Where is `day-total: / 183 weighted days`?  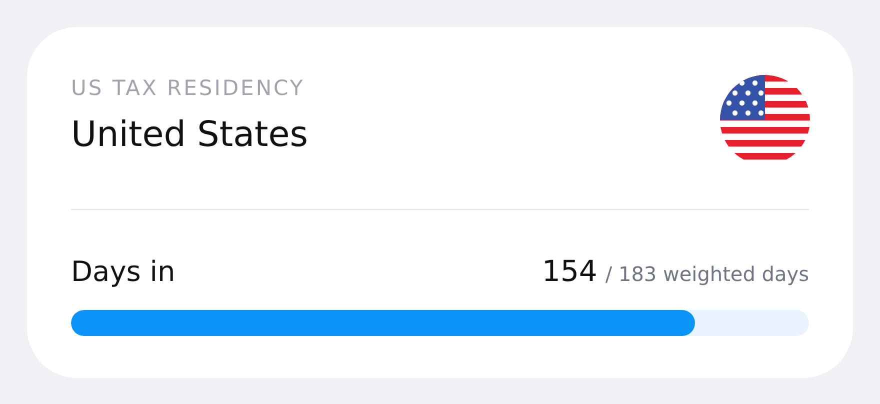 day-total: / 183 weighted days is located at coordinates (707, 274).